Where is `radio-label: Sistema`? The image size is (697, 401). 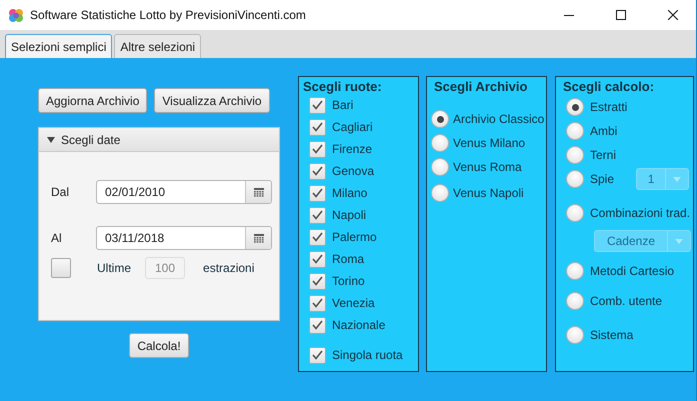
radio-label: Sistema is located at coordinates (612, 335).